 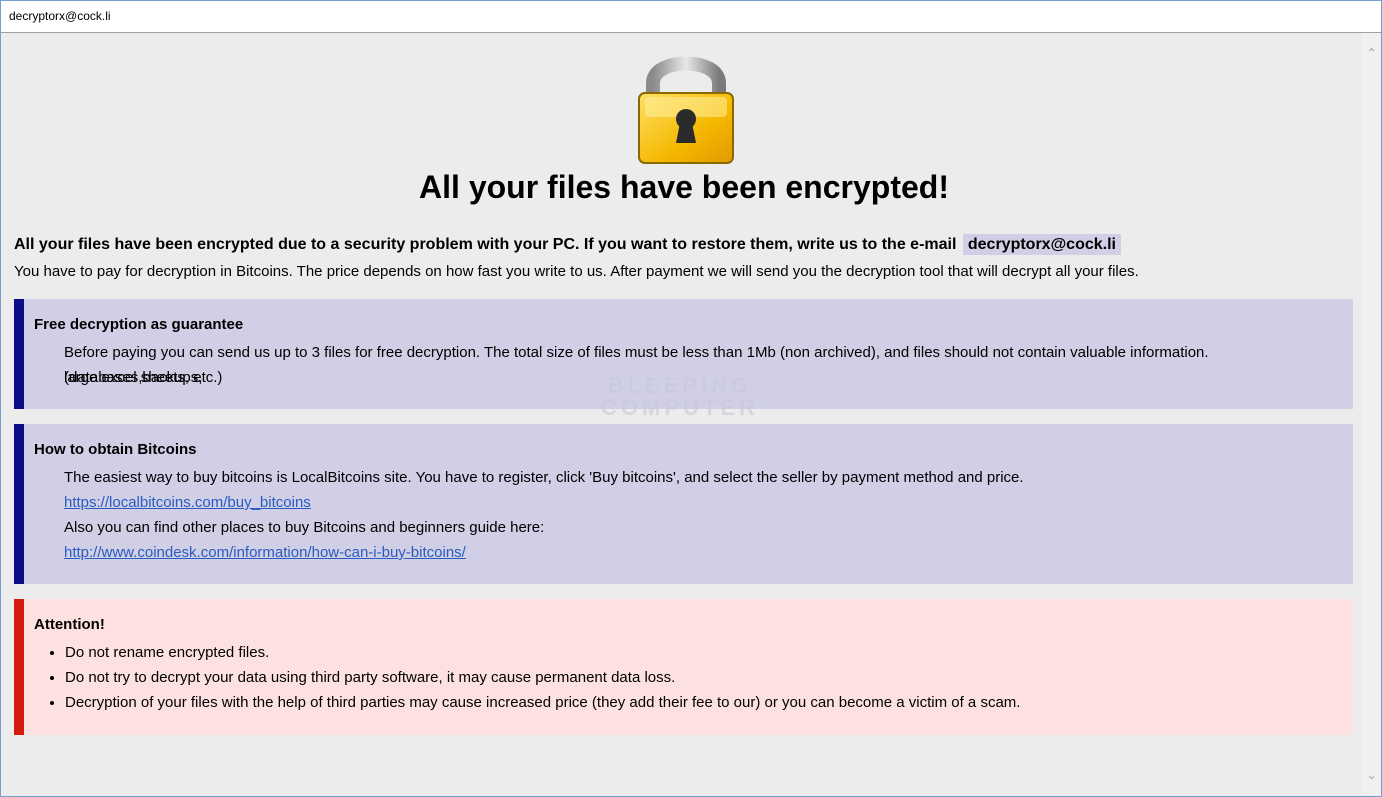 What do you see at coordinates (680, 385) in the screenshot?
I see `watermark-line-1: BLEEPING` at bounding box center [680, 385].